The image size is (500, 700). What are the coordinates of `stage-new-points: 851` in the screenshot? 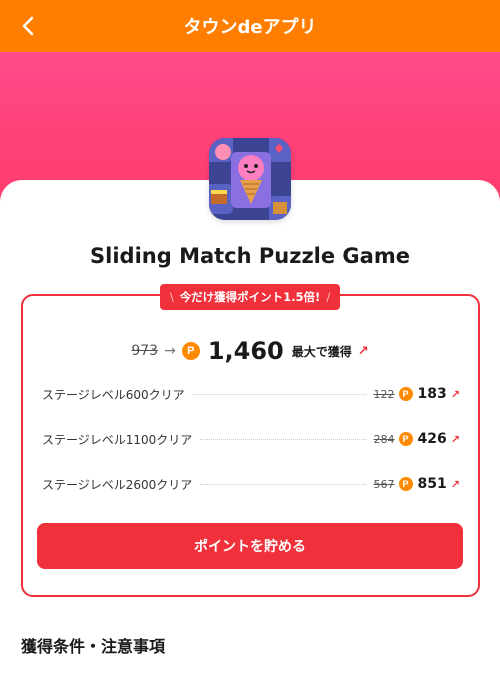 It's located at (432, 484).